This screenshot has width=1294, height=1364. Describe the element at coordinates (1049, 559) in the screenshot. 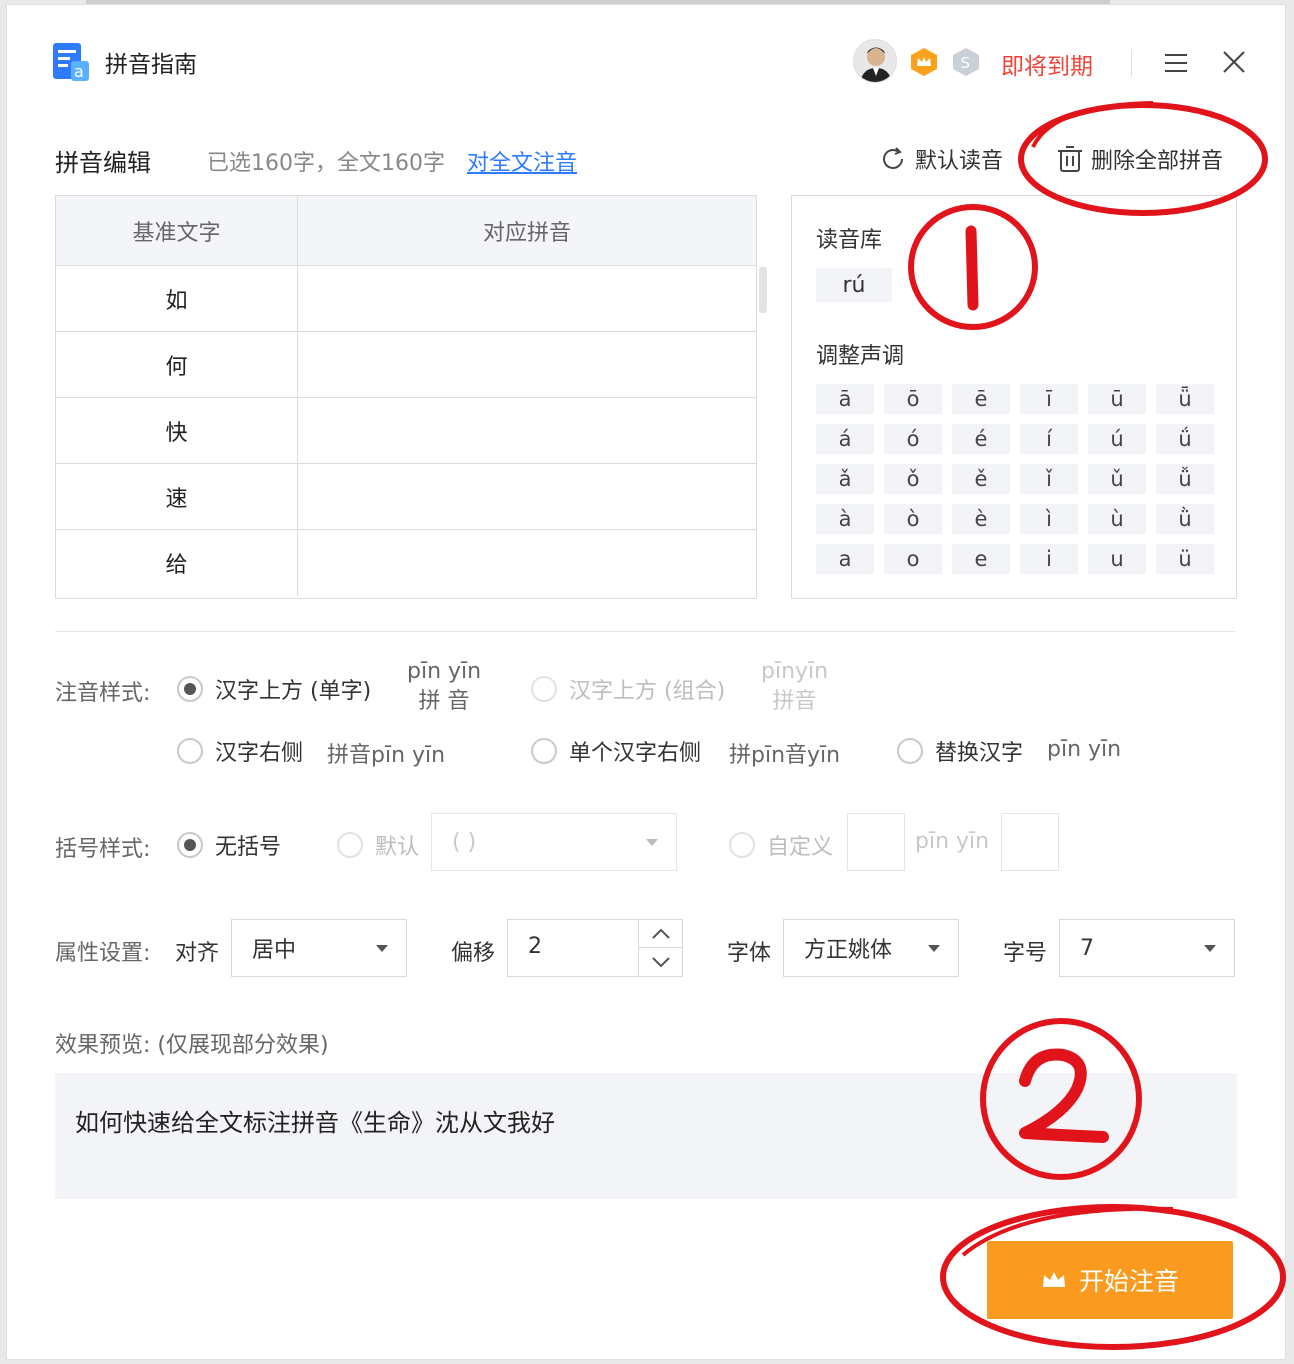

I see `tone-button: i` at that location.